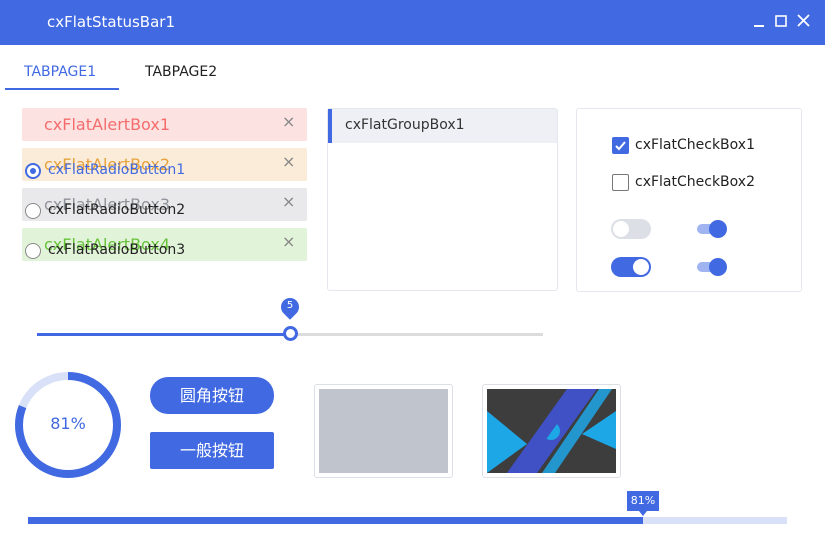 This screenshot has width=825, height=546. What do you see at coordinates (631, 267) in the screenshot?
I see `toggle-switch-on` at bounding box center [631, 267].